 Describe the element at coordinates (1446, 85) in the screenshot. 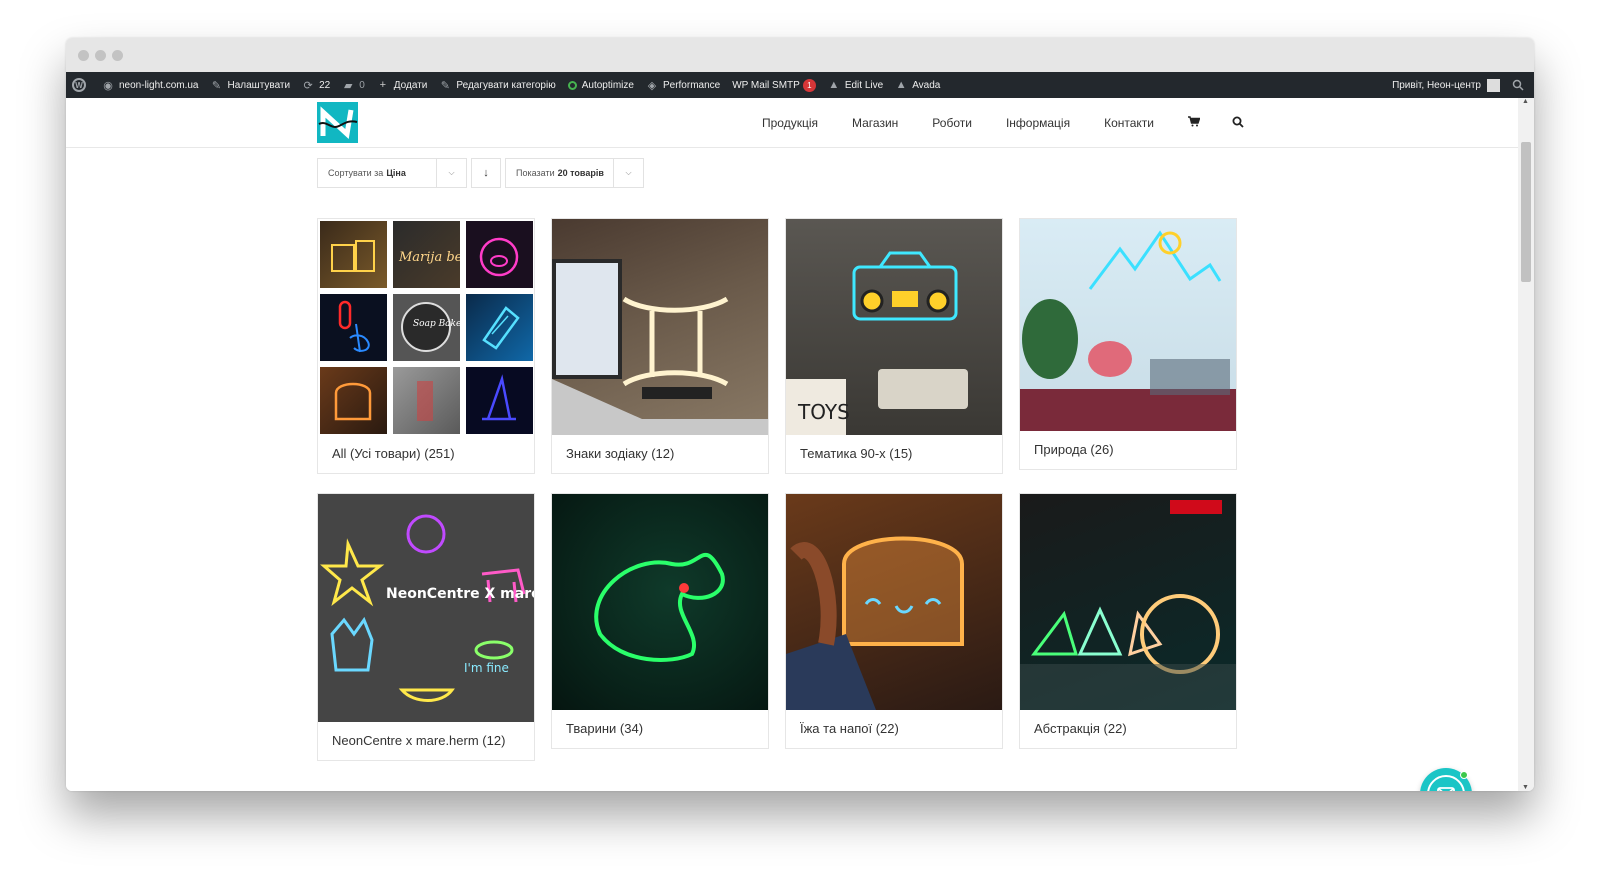

I see `admin-bar-account: Привіт, Неон-центр` at that location.